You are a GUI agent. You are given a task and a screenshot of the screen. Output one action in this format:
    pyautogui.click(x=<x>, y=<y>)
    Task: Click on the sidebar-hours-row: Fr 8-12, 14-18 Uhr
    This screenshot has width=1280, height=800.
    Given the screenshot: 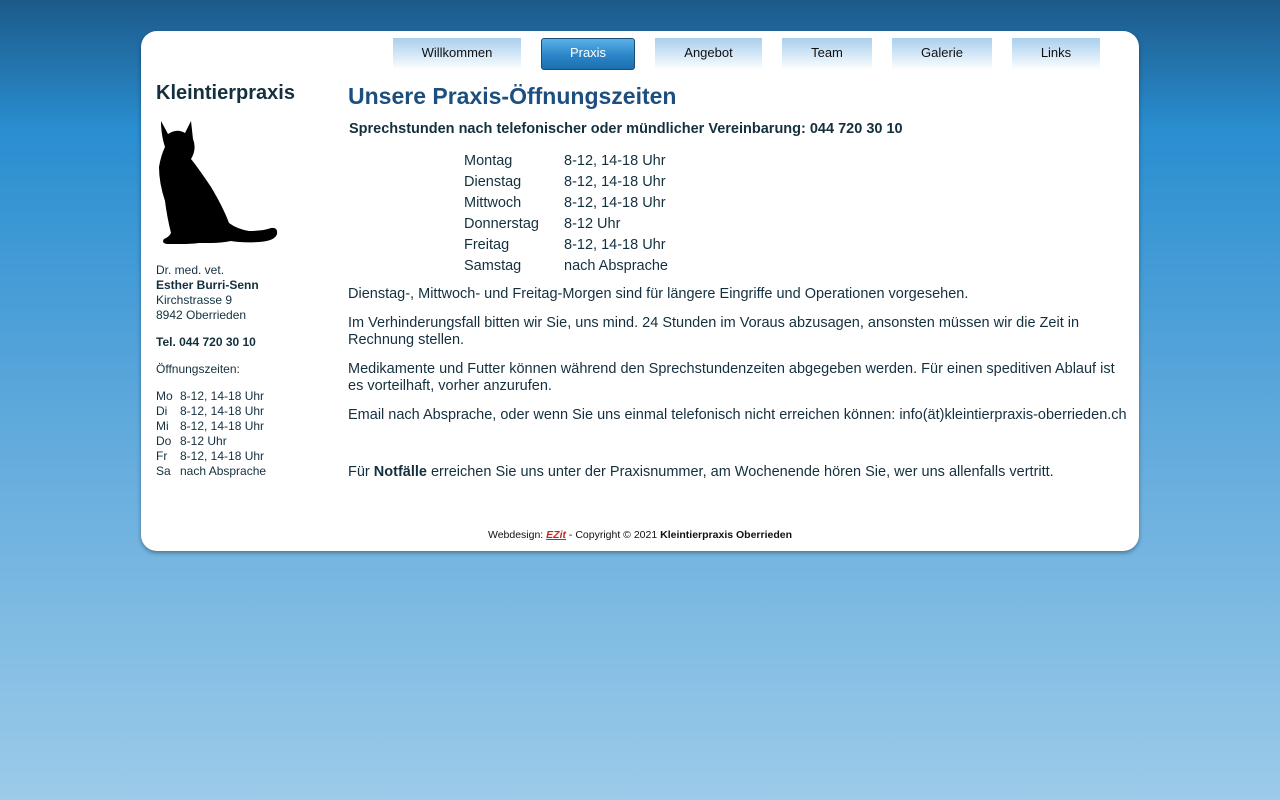 What is the action you would take?
    pyautogui.click(x=210, y=456)
    